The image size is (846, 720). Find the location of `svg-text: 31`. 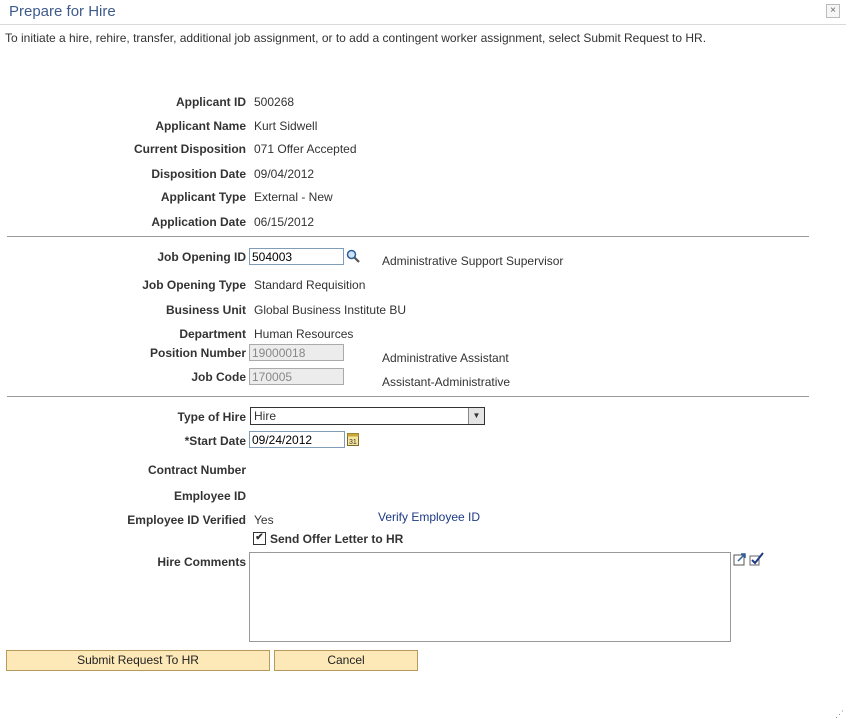

svg-text: 31 is located at coordinates (353, 442).